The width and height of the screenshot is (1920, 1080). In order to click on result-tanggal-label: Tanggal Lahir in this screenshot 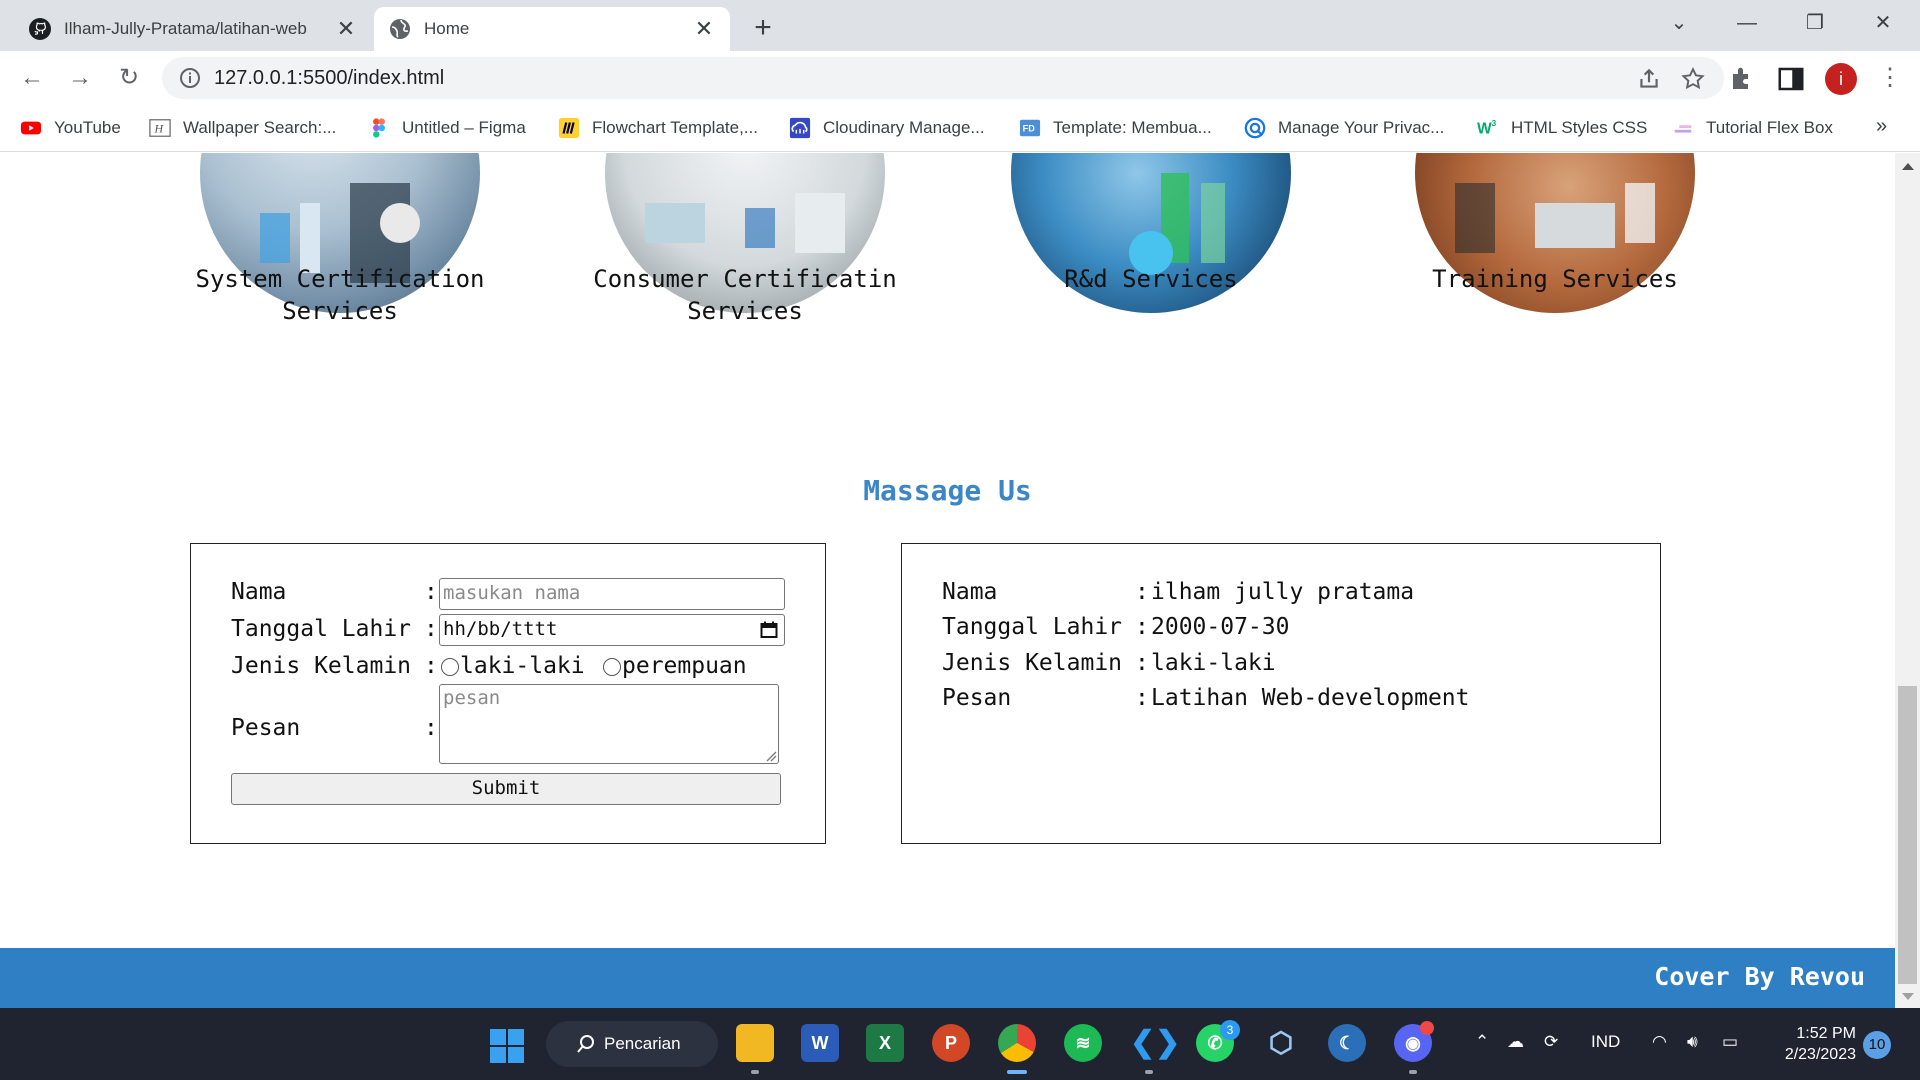, I will do `click(1032, 627)`.